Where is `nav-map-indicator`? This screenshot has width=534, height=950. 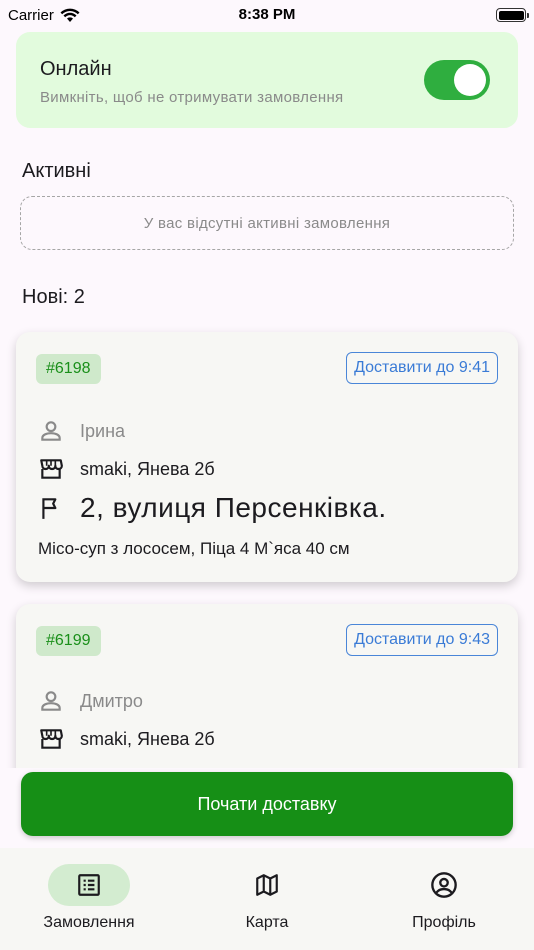
nav-map-indicator is located at coordinates (267, 885).